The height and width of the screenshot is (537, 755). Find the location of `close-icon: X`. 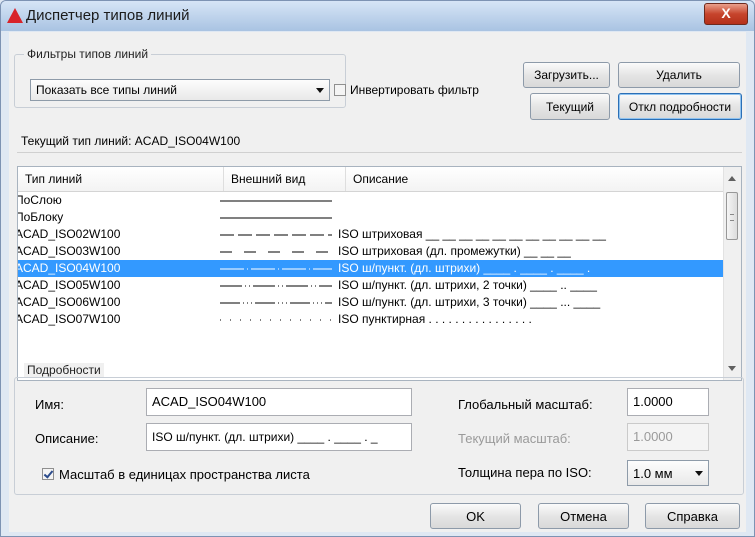

close-icon: X is located at coordinates (726, 13).